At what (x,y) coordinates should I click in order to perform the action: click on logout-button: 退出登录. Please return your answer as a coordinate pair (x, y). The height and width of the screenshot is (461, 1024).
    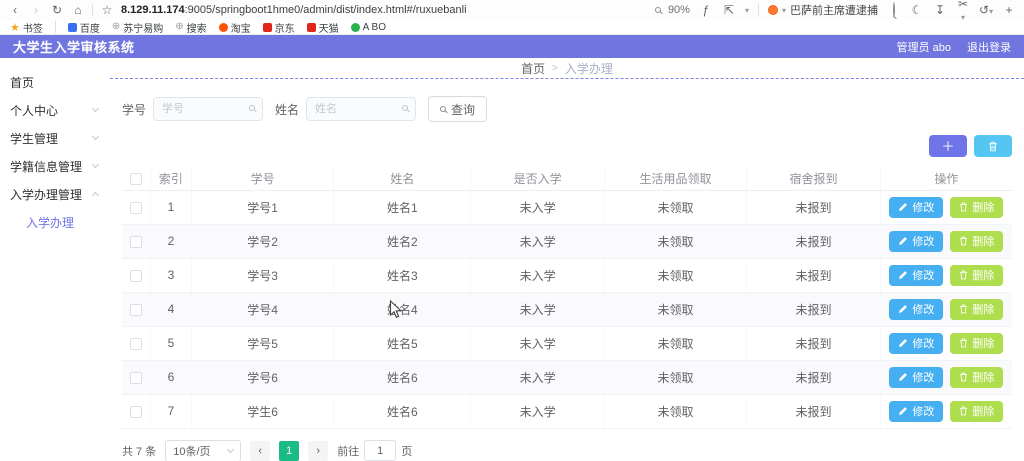
    Looking at the image, I should click on (989, 47).